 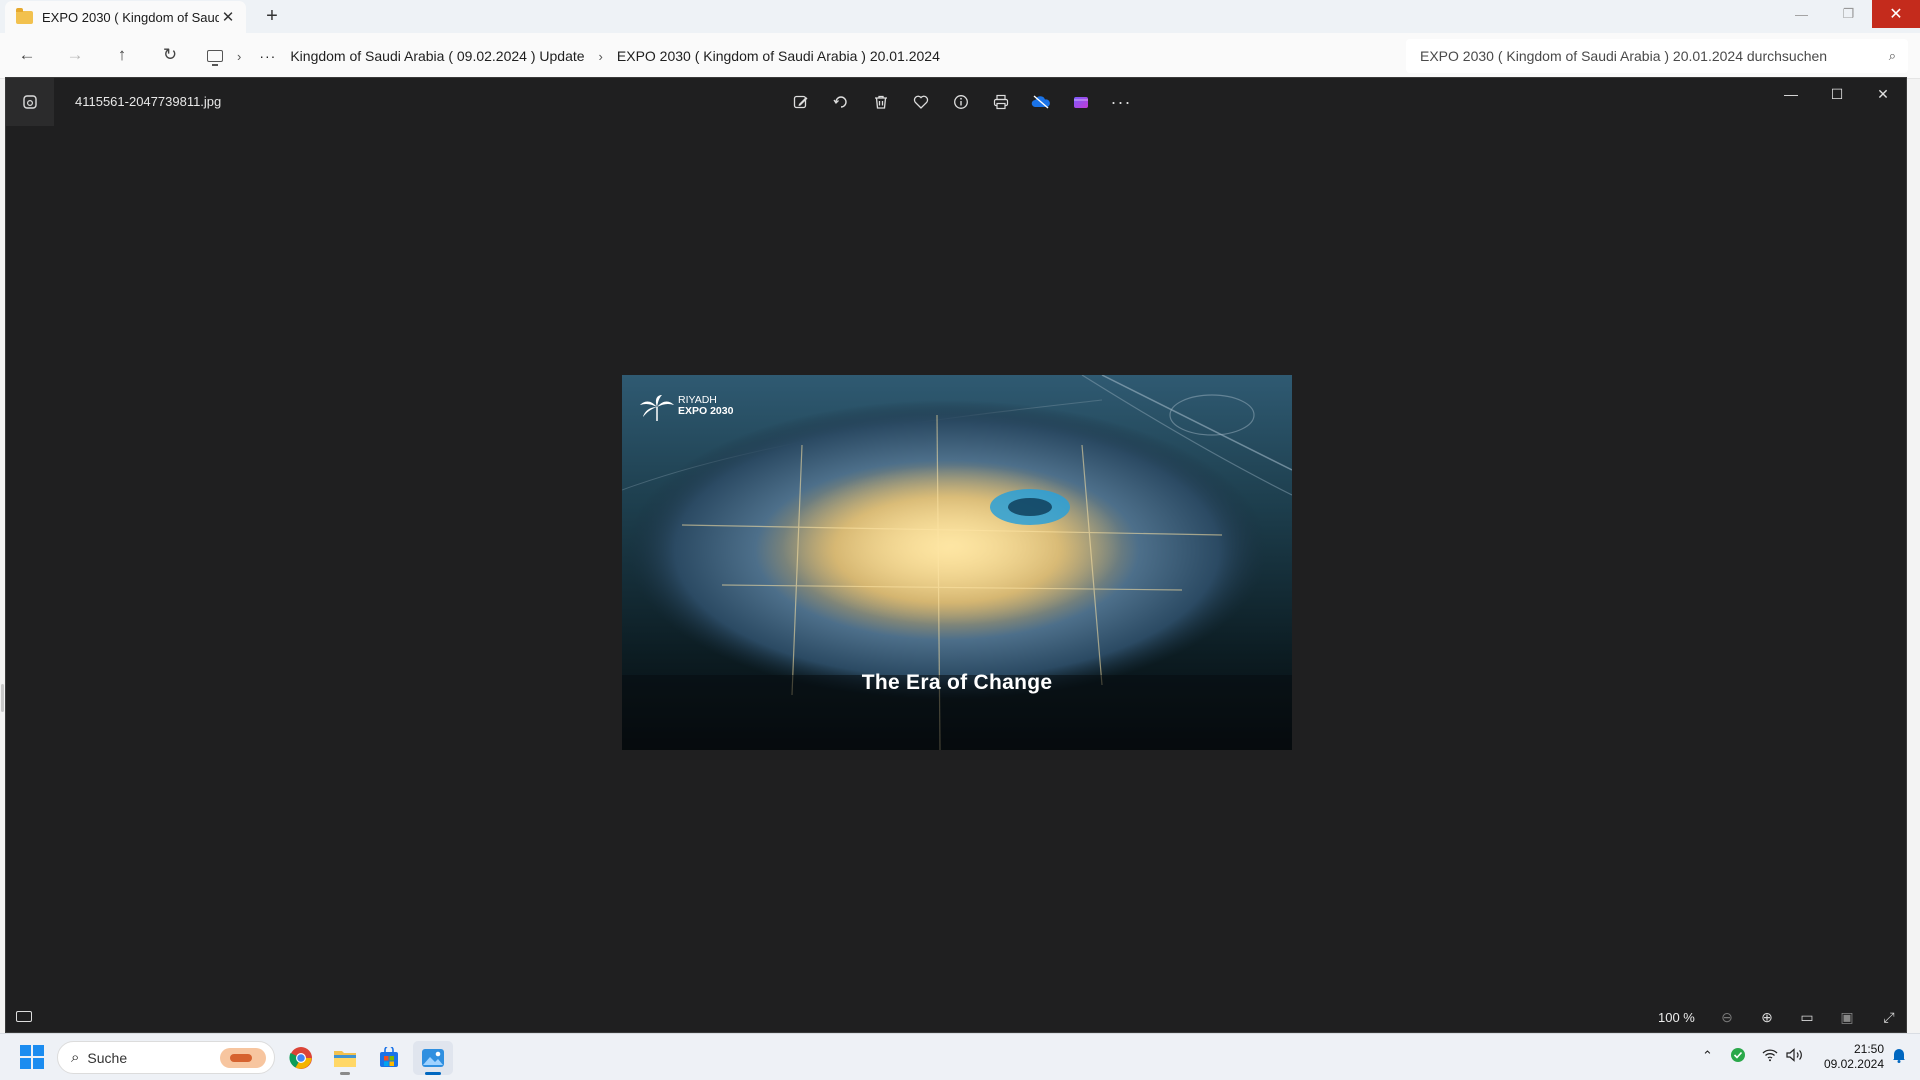 I want to click on viewer-title-bar: 4115561-2047739811.jpg ··· — ☐ ✕, so click(x=956, y=102).